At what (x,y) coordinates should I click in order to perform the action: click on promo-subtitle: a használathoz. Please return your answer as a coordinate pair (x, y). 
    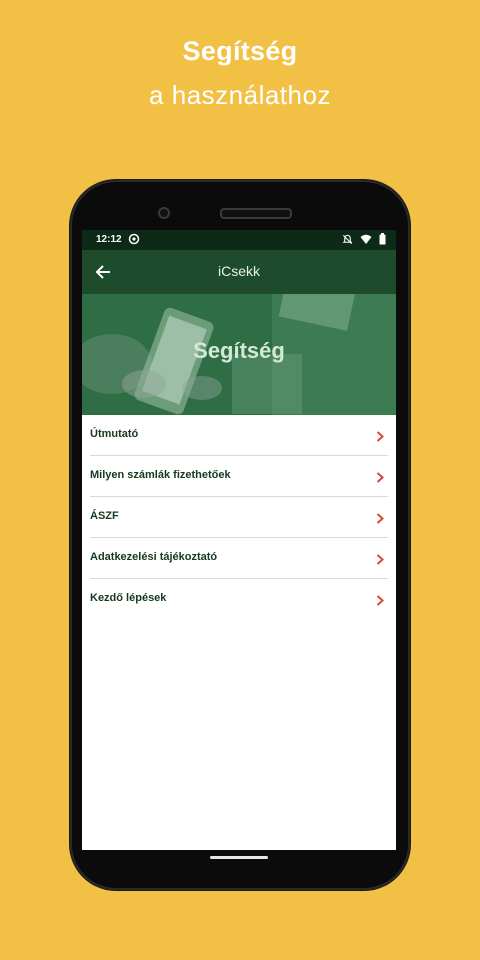
    Looking at the image, I should click on (240, 95).